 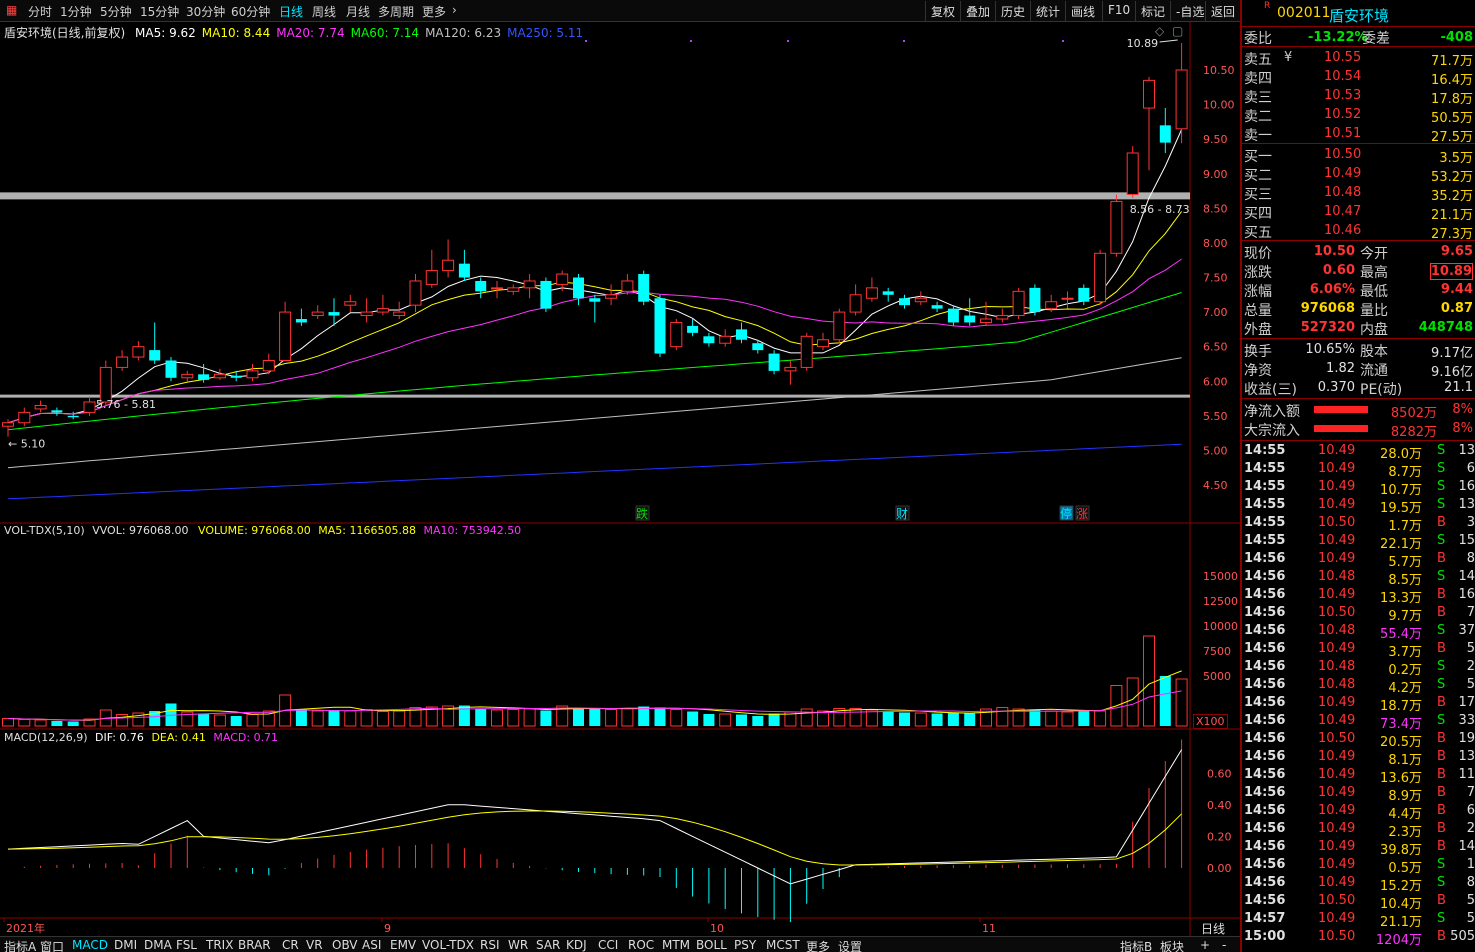 What do you see at coordinates (345, 945) in the screenshot?
I see `indicator-tab-10: OBV` at bounding box center [345, 945].